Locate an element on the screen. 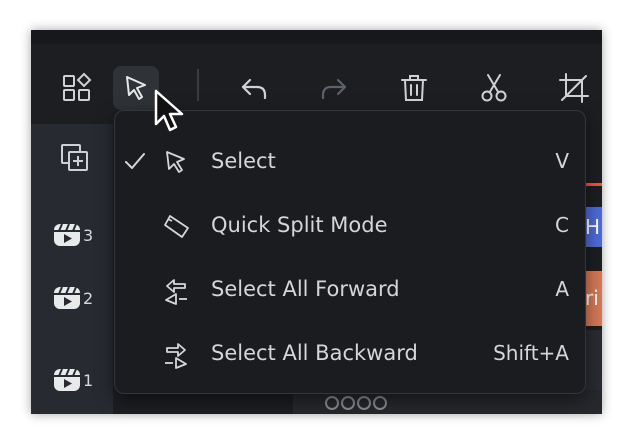  crop-icon is located at coordinates (574, 88).